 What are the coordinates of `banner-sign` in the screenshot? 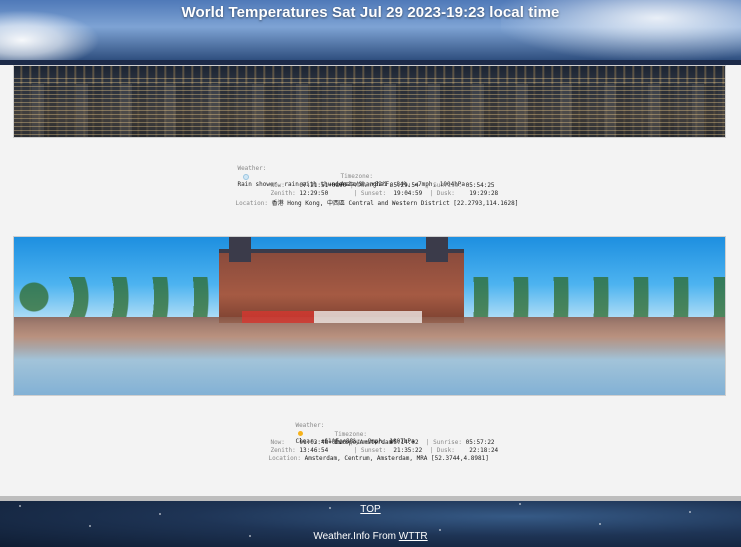 It's located at (332, 317).